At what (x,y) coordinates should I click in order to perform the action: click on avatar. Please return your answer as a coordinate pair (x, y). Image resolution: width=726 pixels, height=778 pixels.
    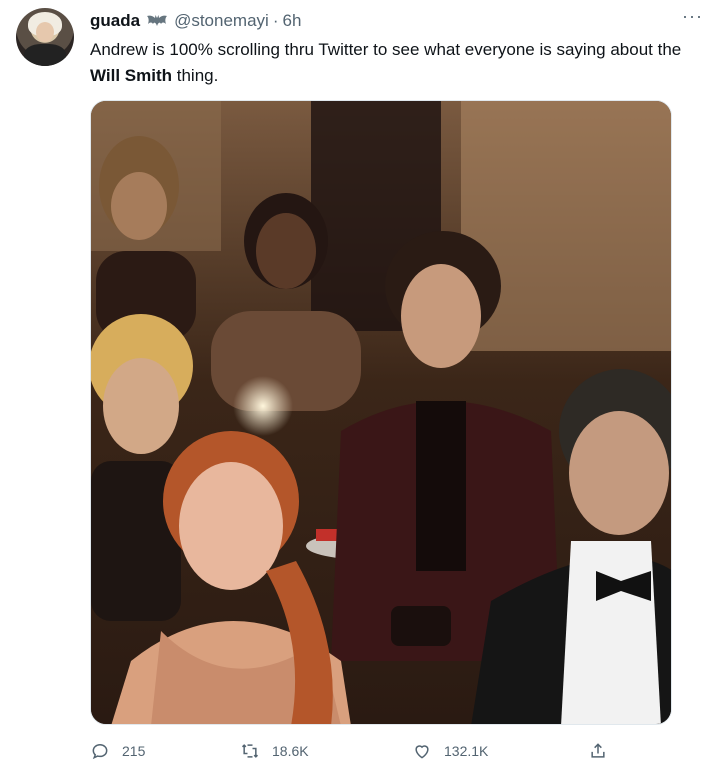
    Looking at the image, I should click on (45, 37).